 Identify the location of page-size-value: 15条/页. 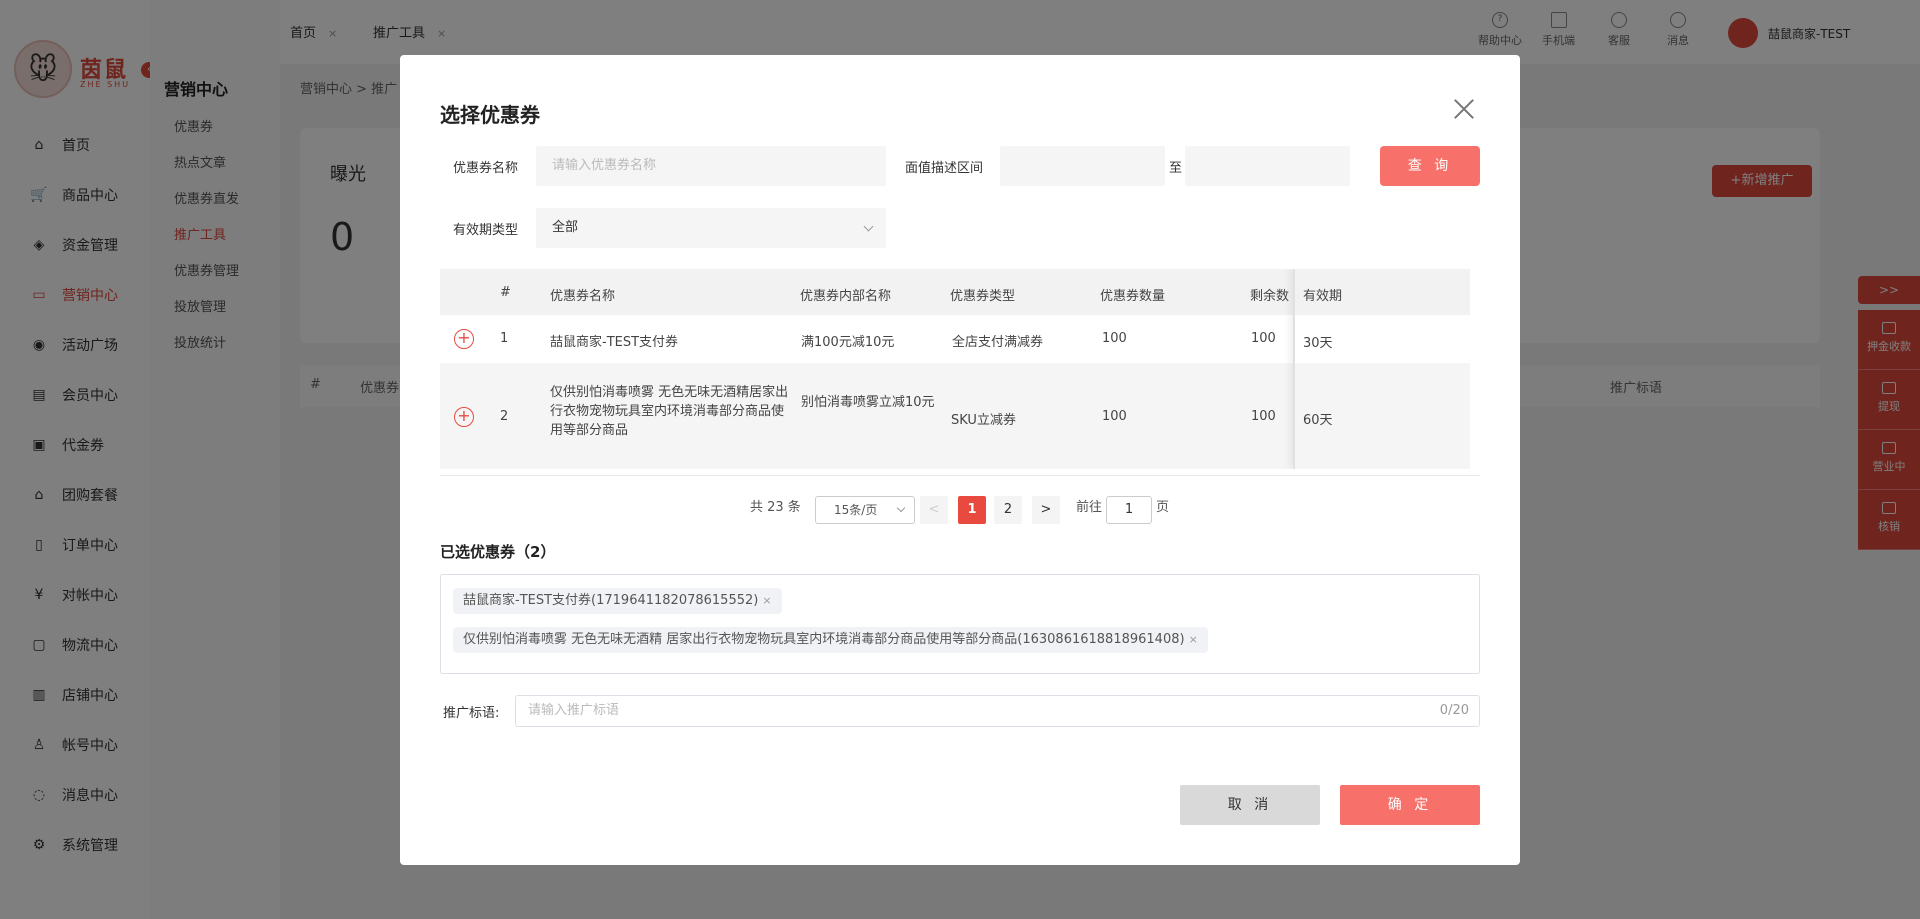
(856, 510).